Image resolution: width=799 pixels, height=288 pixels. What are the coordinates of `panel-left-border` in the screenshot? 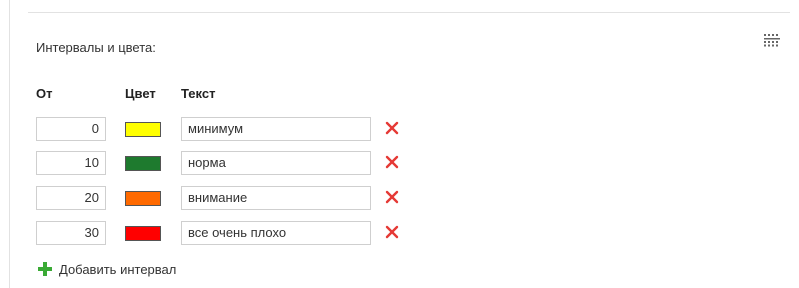 It's located at (9, 144).